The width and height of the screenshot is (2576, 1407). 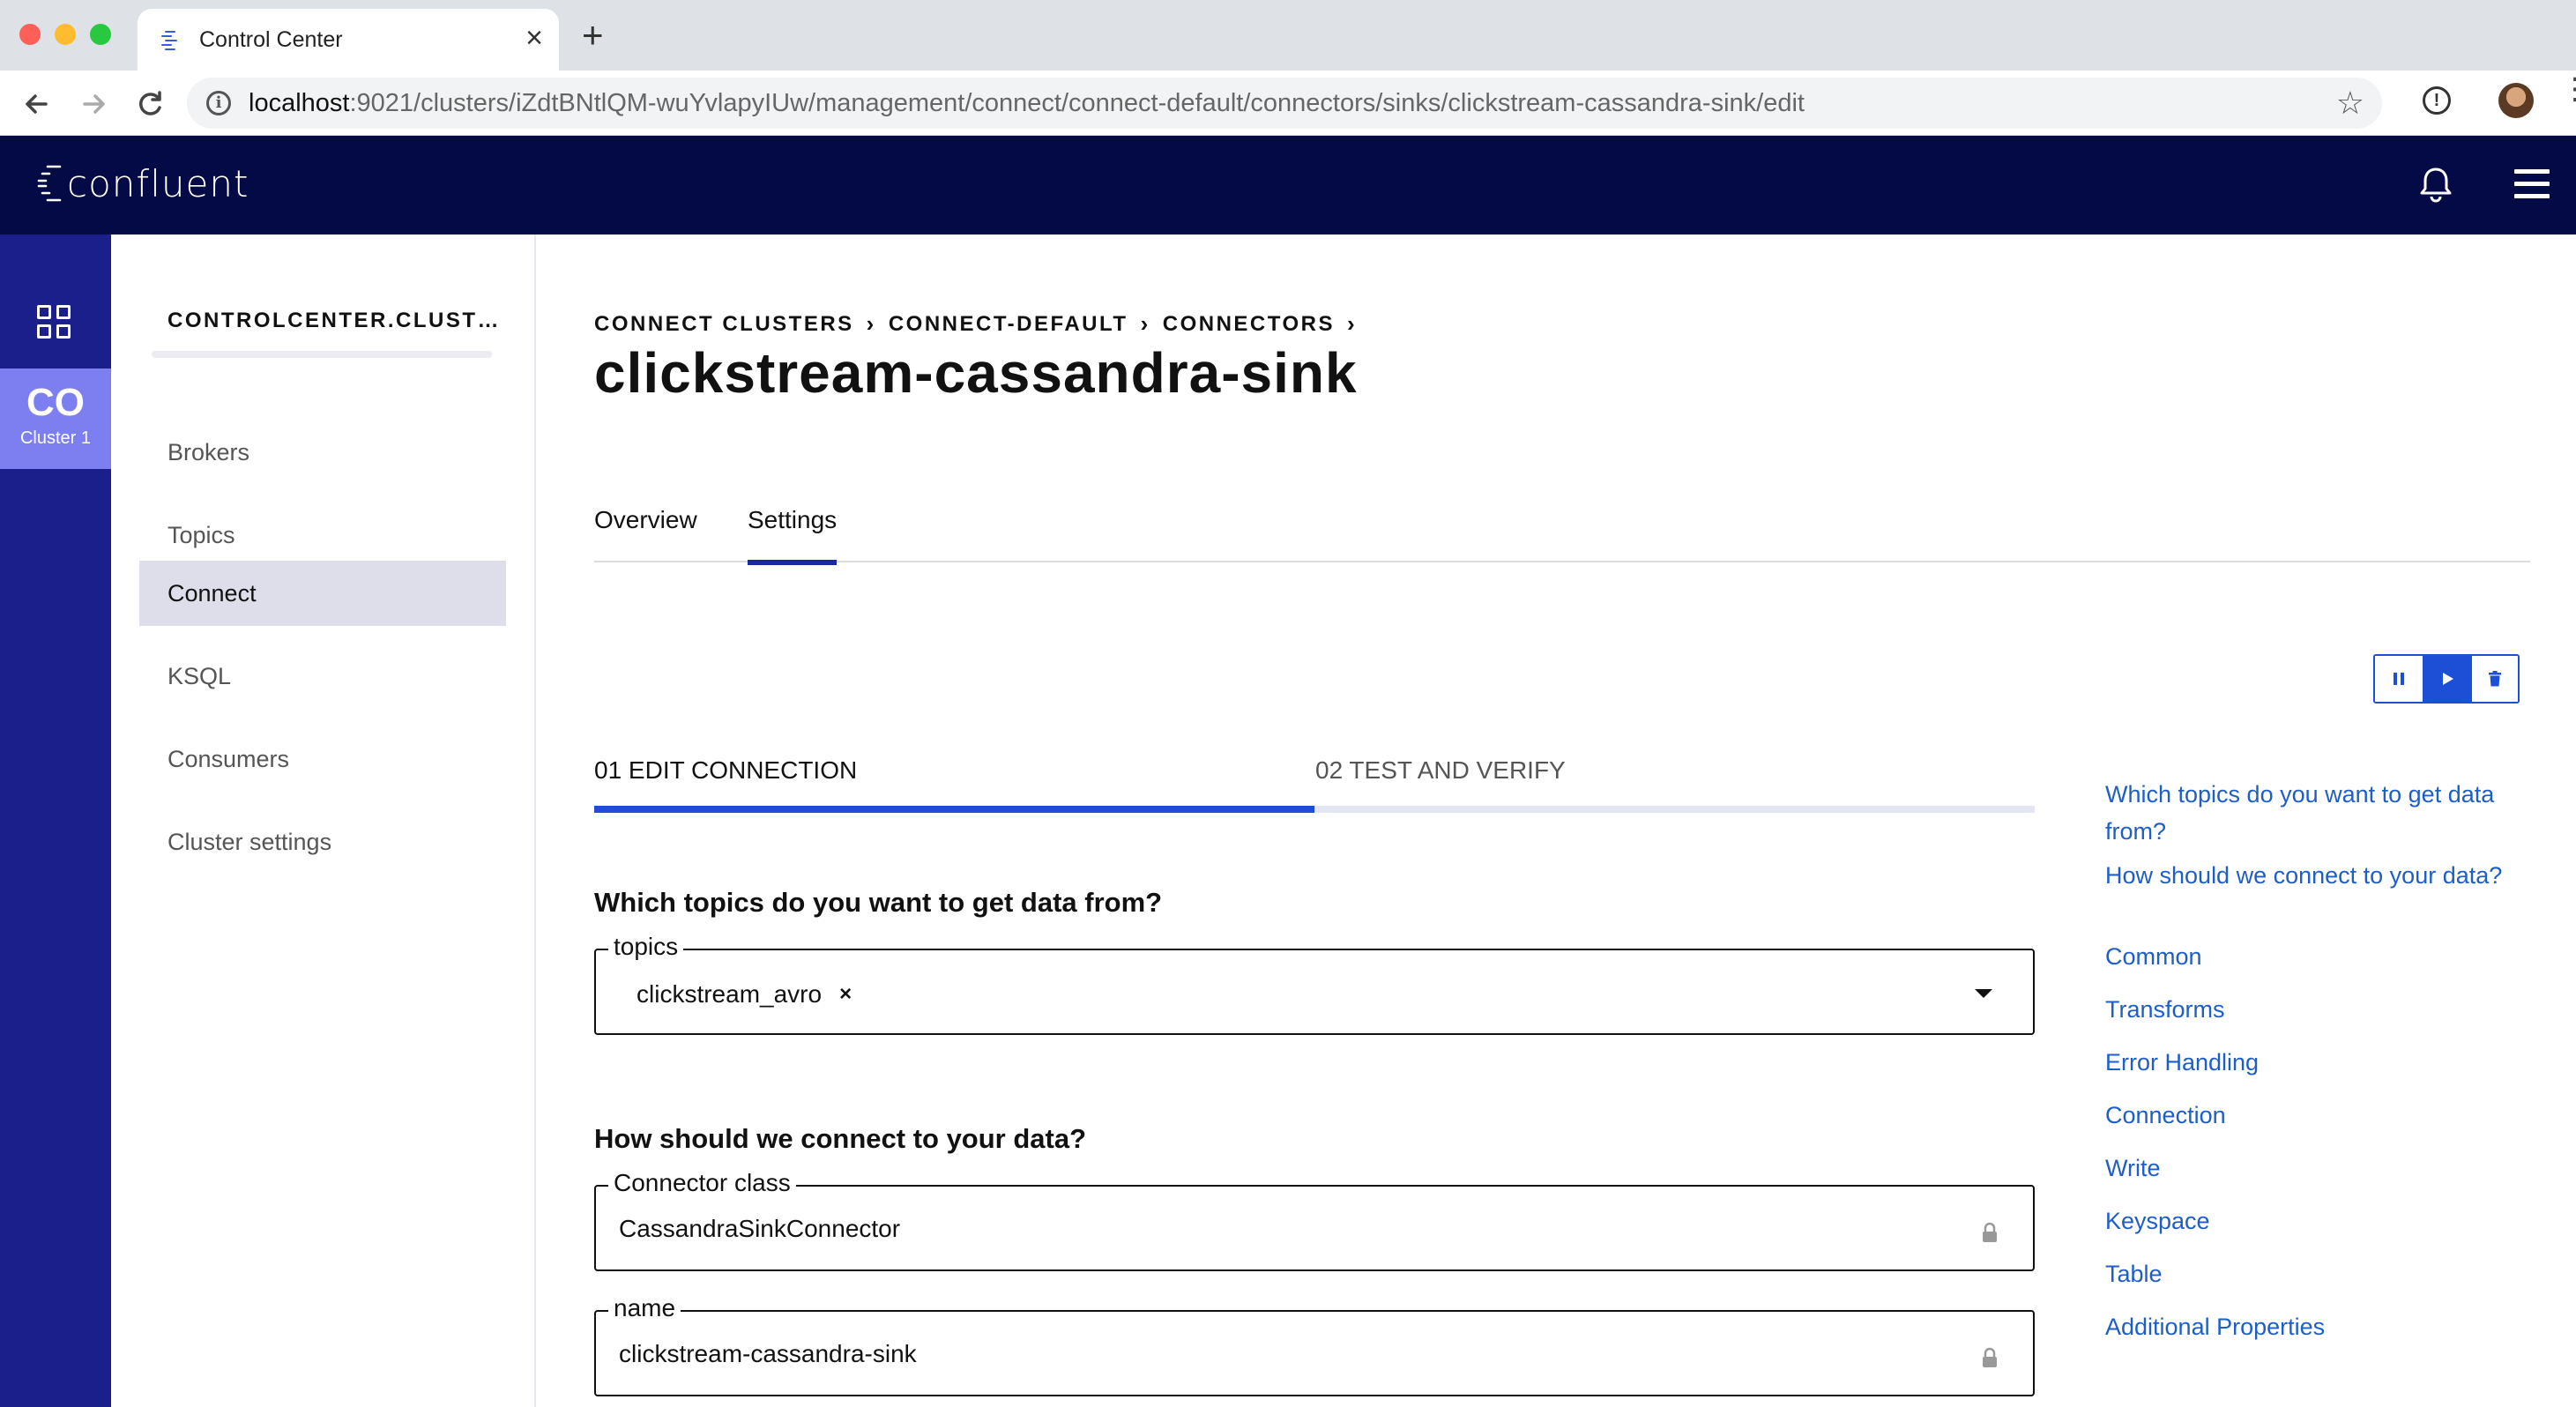 What do you see at coordinates (846, 994) in the screenshot?
I see `chip-remove-icon: ×` at bounding box center [846, 994].